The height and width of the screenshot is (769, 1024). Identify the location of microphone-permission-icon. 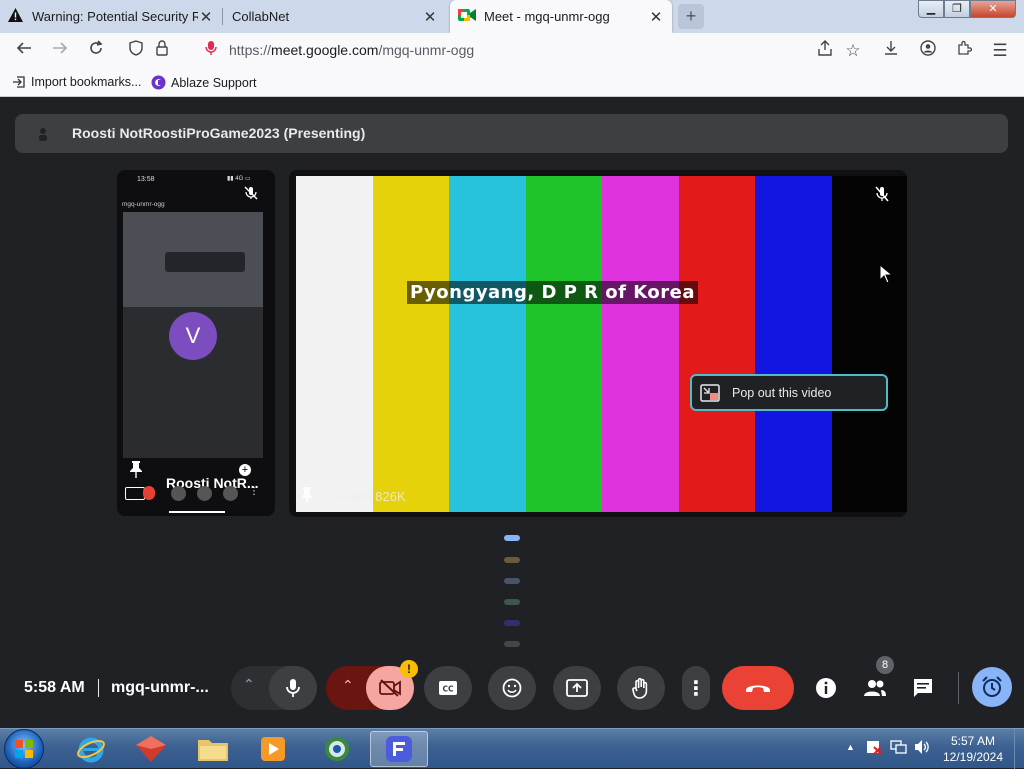
(211, 51).